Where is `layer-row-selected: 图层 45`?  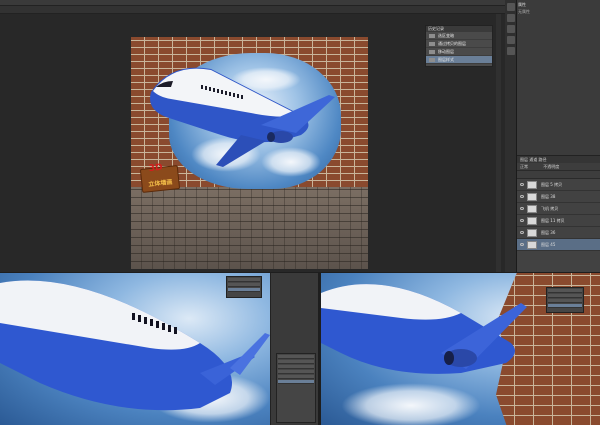 layer-row-selected: 图层 45 is located at coordinates (558, 245).